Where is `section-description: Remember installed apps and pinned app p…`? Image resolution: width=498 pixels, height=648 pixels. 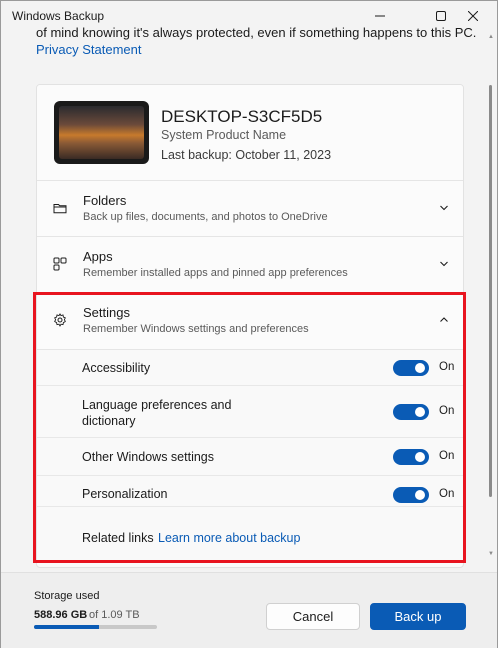
section-description: Remember installed apps and pinned app p… is located at coordinates (215, 273).